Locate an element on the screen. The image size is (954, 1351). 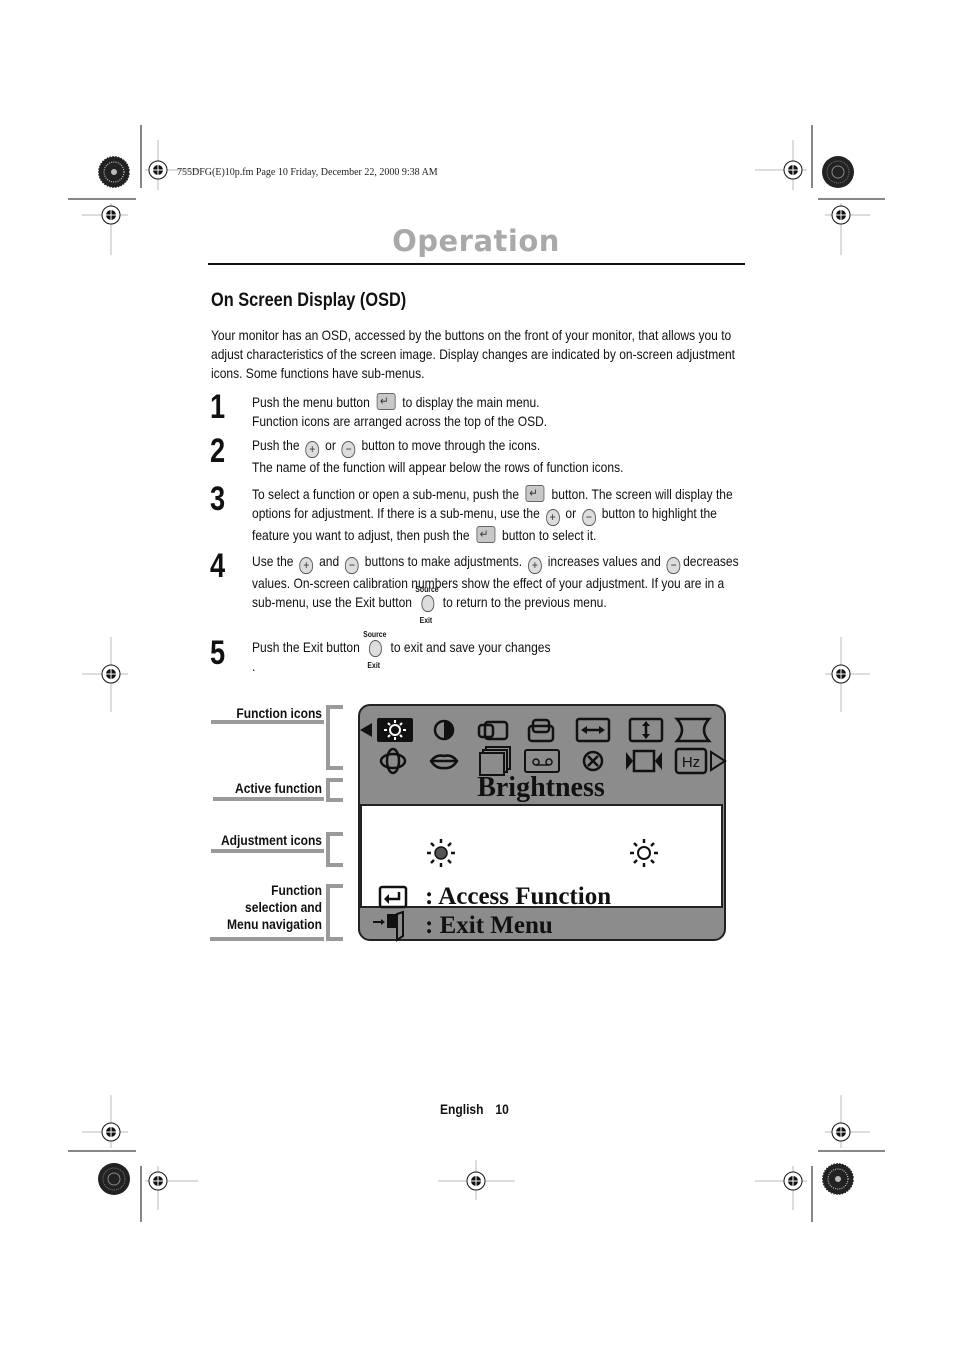
h-position-icon is located at coordinates (493, 730).